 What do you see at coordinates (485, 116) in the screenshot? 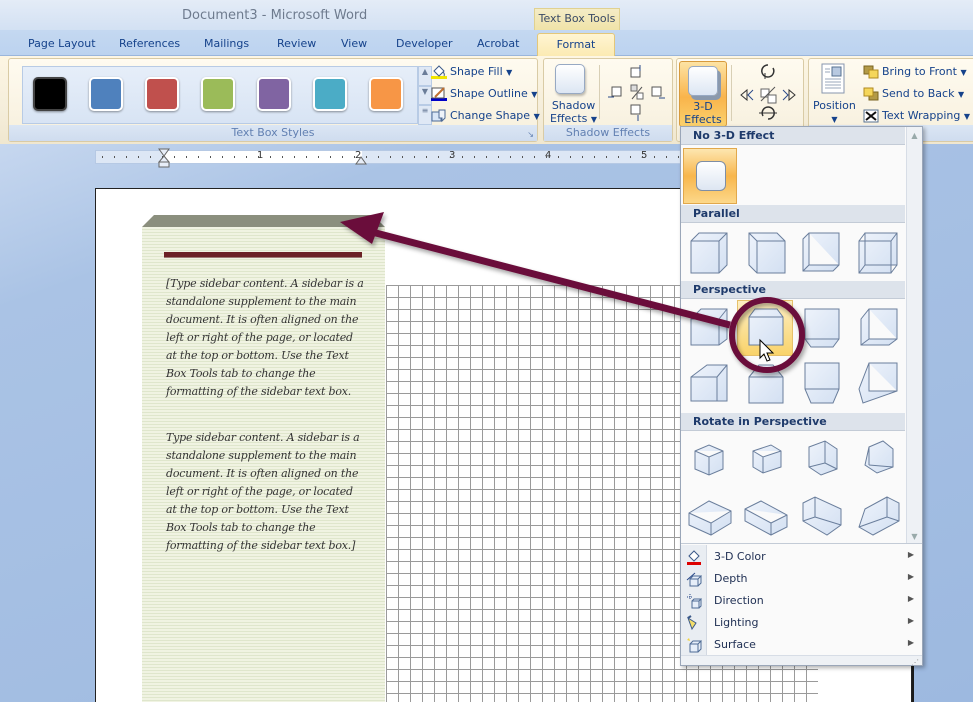
I see `change-shape-button: Change Shape ▼` at bounding box center [485, 116].